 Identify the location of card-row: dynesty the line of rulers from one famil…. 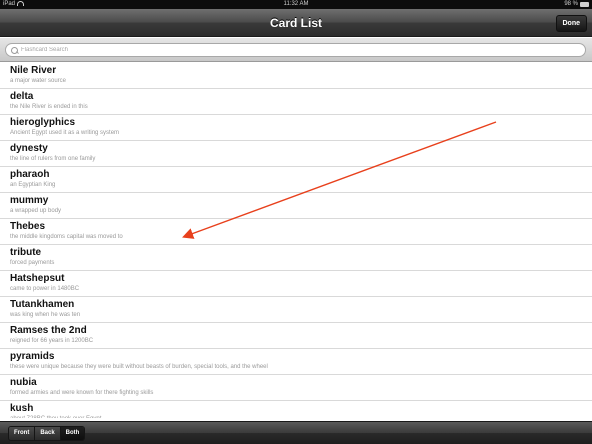
(296, 154).